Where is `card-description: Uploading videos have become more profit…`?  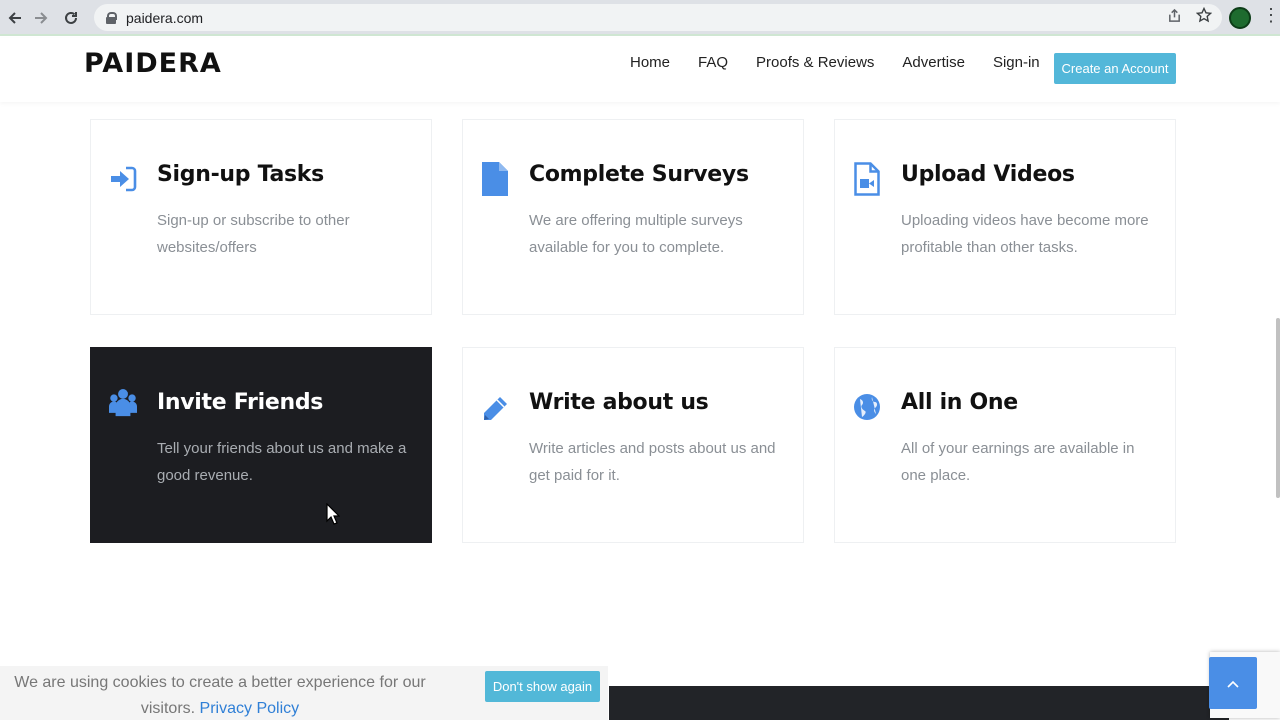
card-description: Uploading videos have become more profit… is located at coordinates (1025, 234).